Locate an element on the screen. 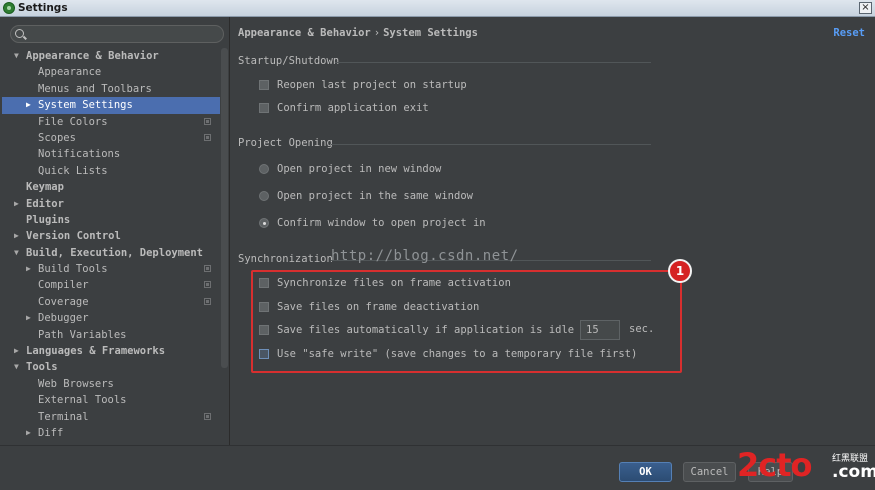 The image size is (875, 490). sidebar-item: ▶ System Settings is located at coordinates (111, 105).